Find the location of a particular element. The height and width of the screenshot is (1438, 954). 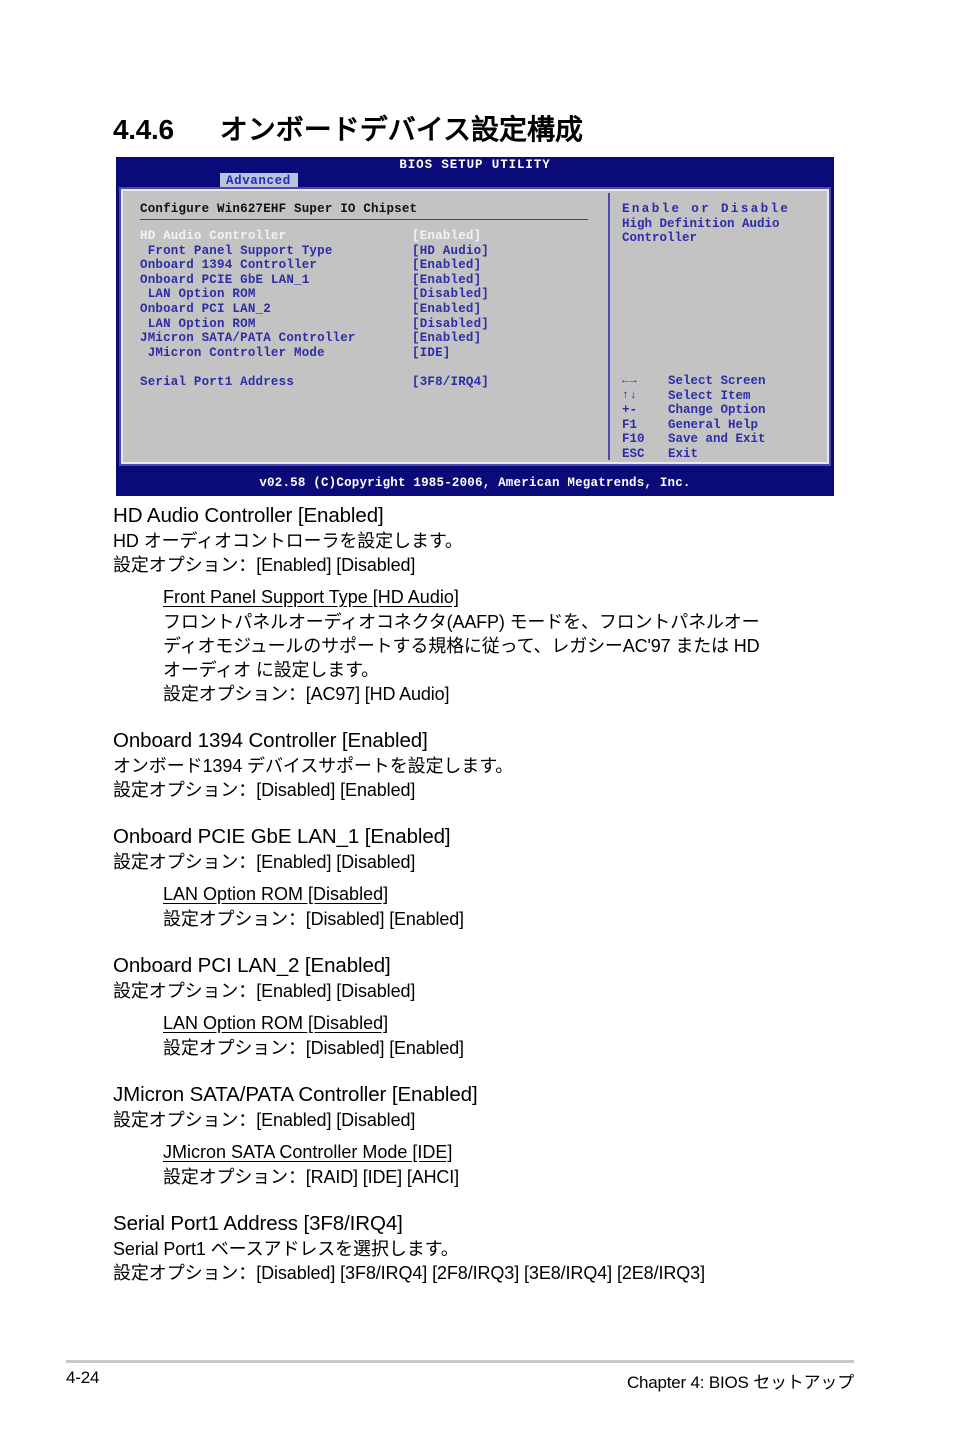

section-title: オンボードデバイス設定構成 is located at coordinates (401, 129).